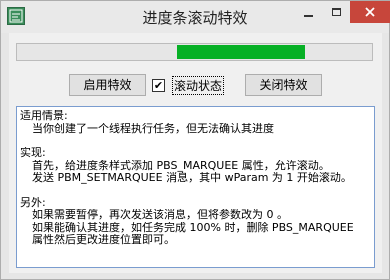 Image resolution: width=390 pixels, height=280 pixels. I want to click on info-line: 当你创建了一个线程执行任务，但无法确认其进度, so click(153, 128).